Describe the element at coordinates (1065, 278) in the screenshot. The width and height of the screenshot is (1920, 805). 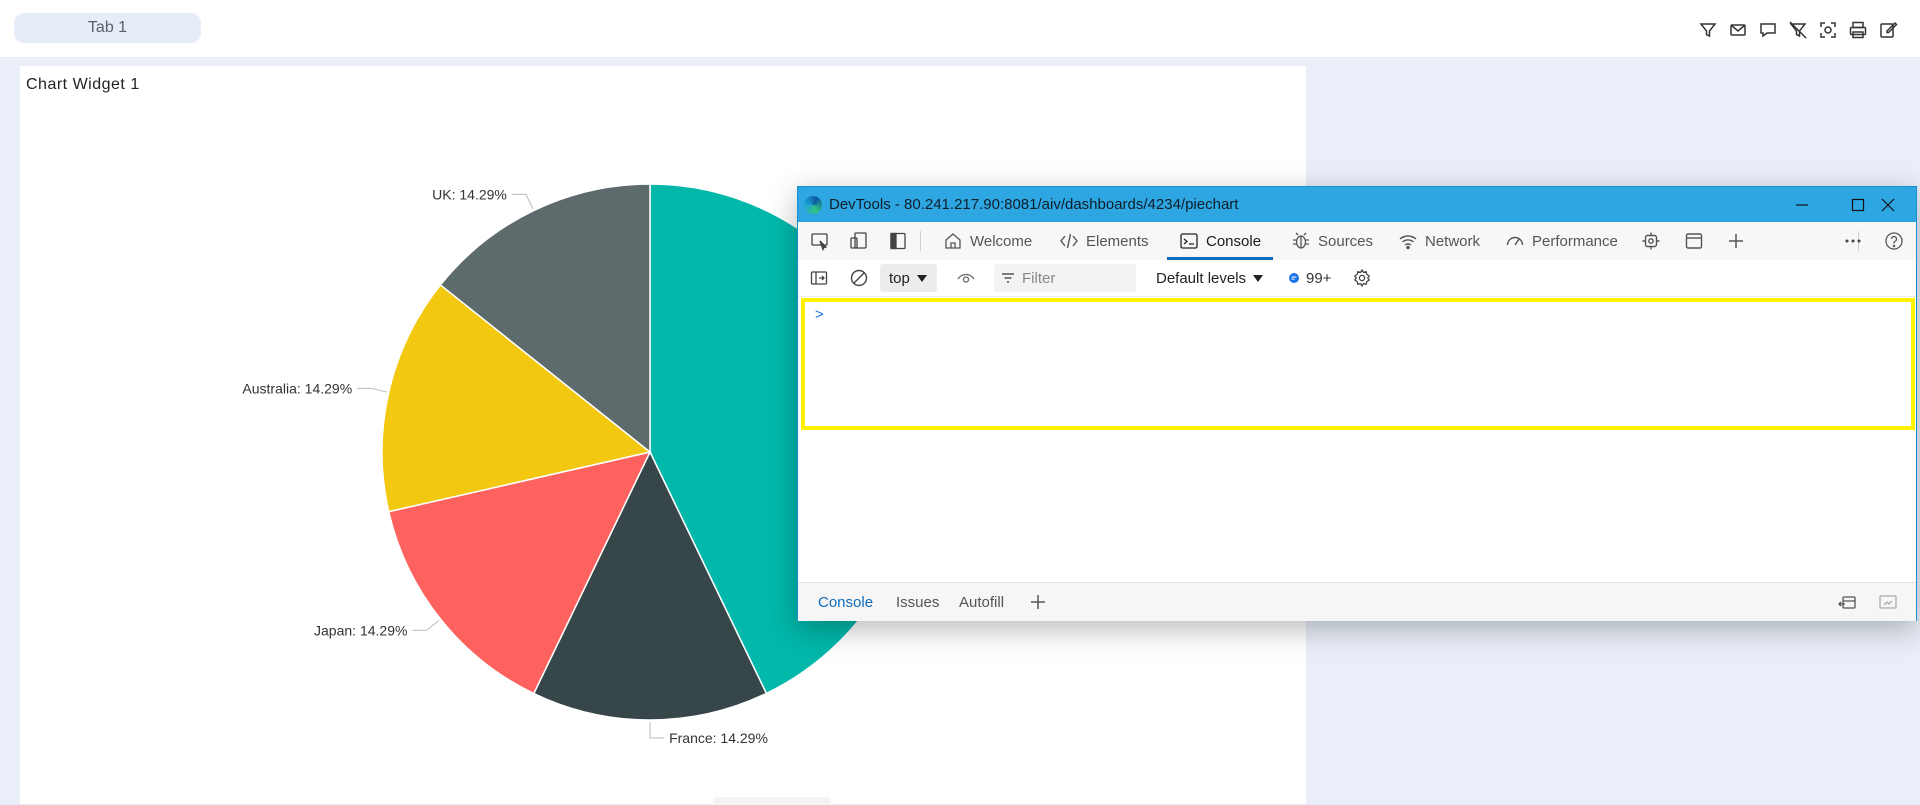
I see `console-filter-input: Filter` at that location.